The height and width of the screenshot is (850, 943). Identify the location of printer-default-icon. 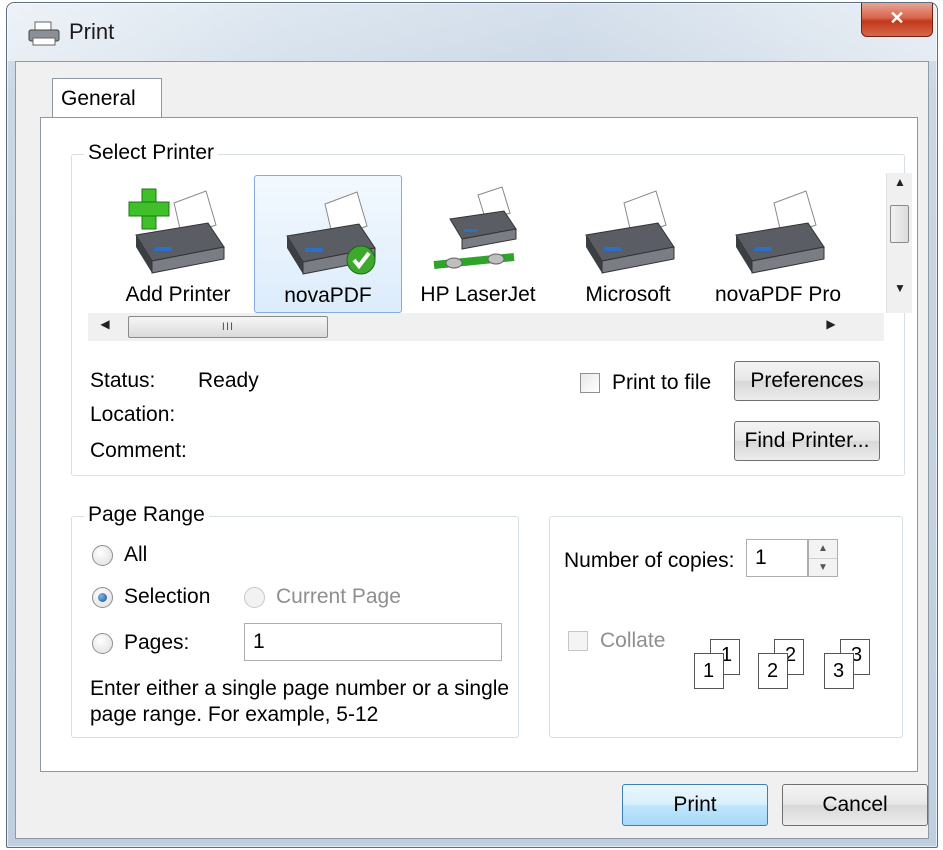
(331, 233).